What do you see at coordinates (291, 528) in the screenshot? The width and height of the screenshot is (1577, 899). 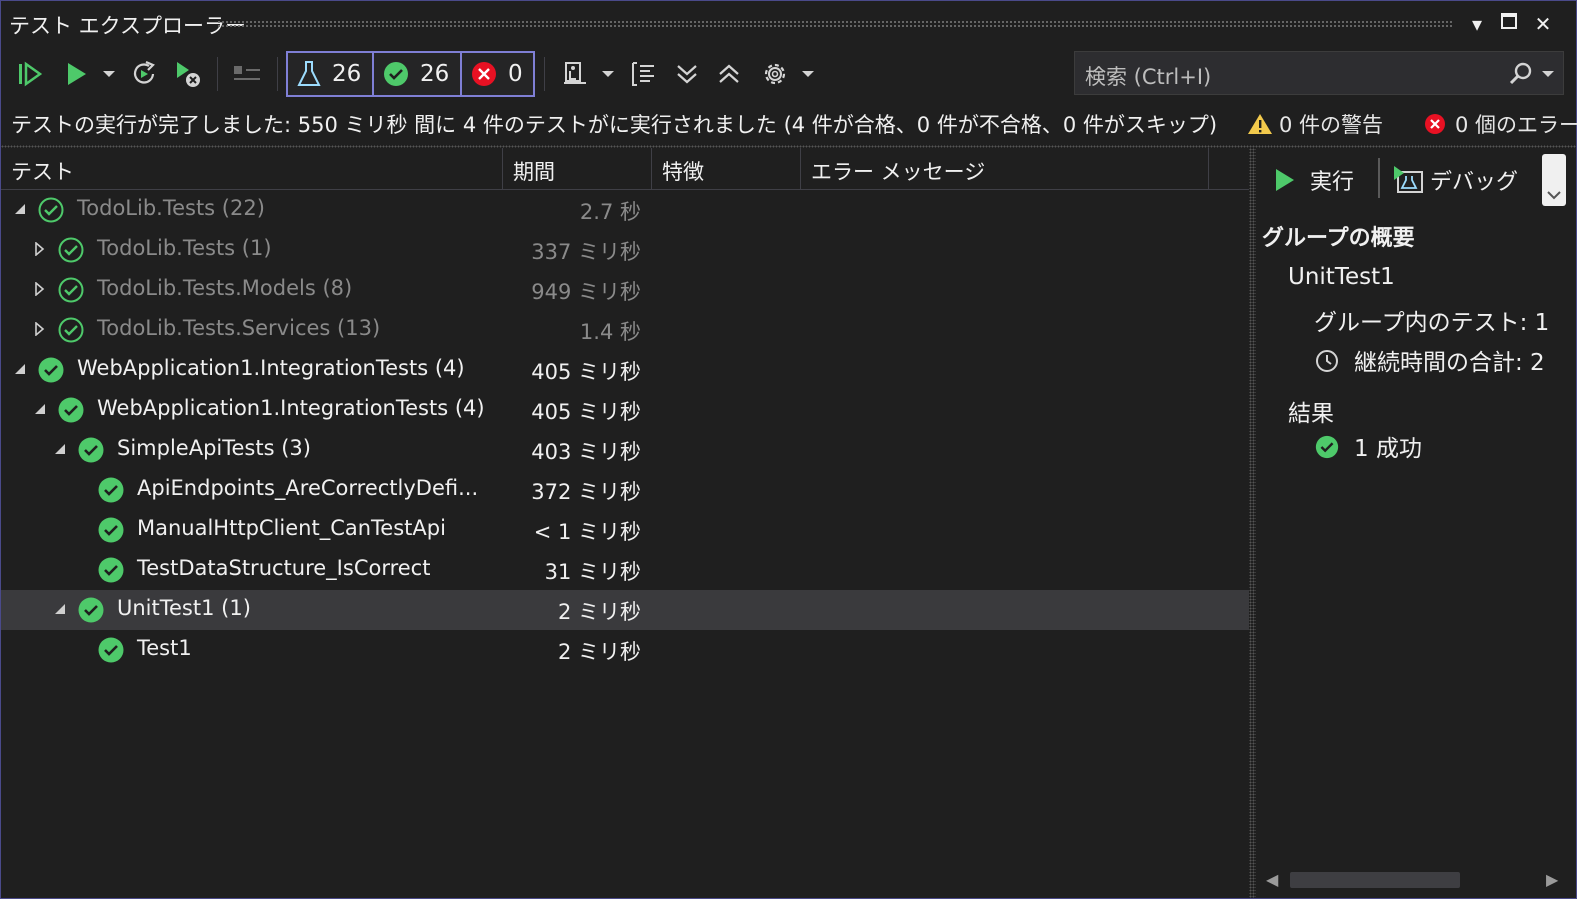 I see `test-name: ManualHttpClient_CanTestApi` at bounding box center [291, 528].